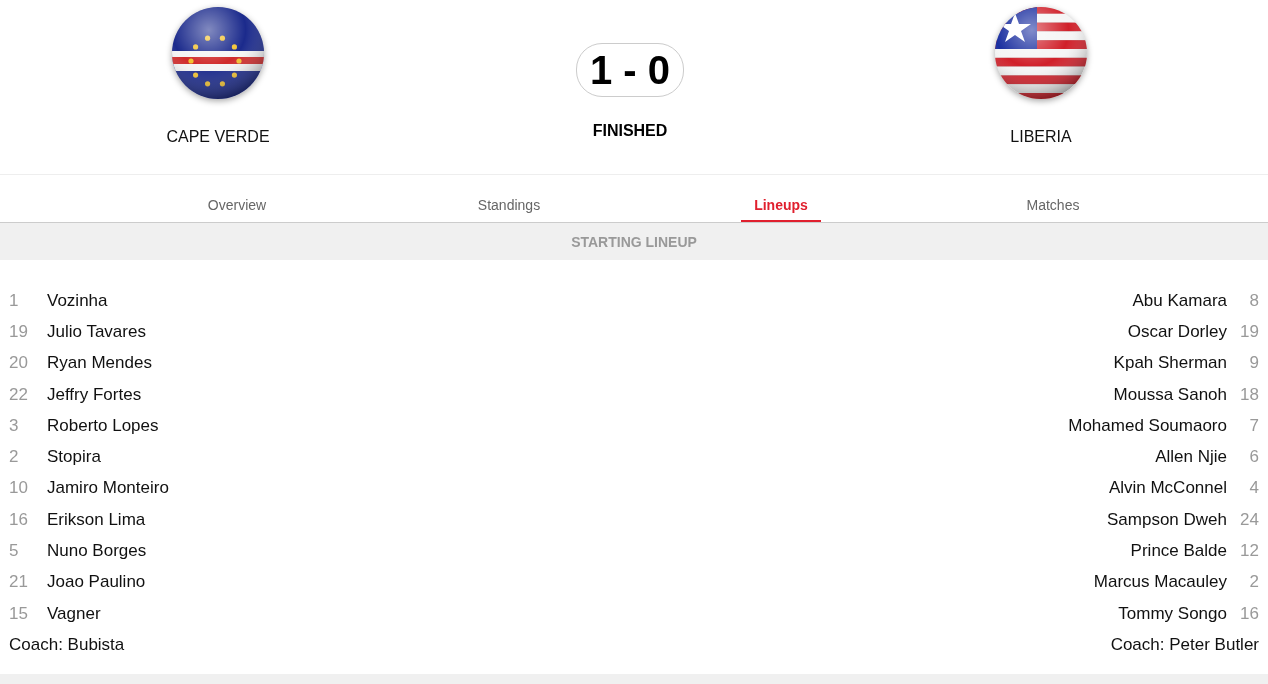  Describe the element at coordinates (1177, 331) in the screenshot. I see `player-name: Oscar Dorley` at that location.